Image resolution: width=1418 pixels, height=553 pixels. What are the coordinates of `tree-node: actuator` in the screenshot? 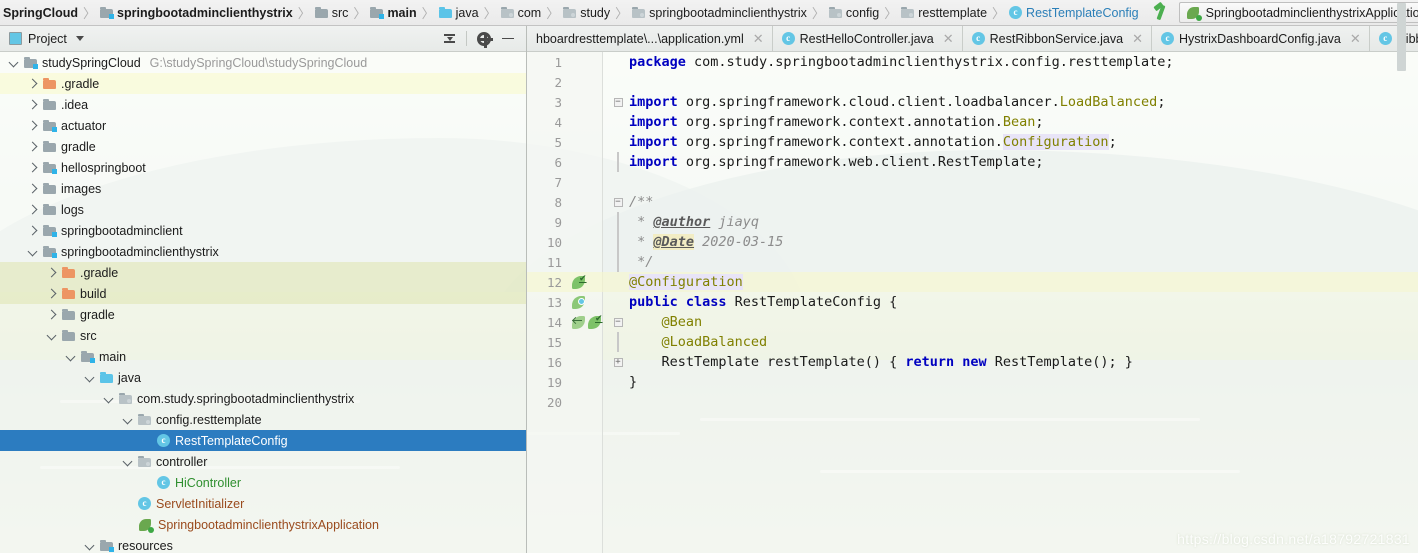 It's located at (263, 125).